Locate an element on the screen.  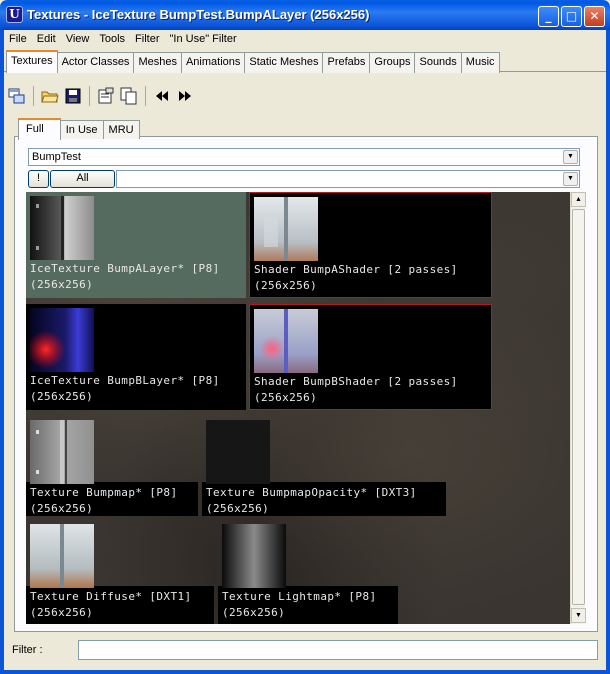
menu-in-use-filter: "In Use" Filter is located at coordinates (203, 39).